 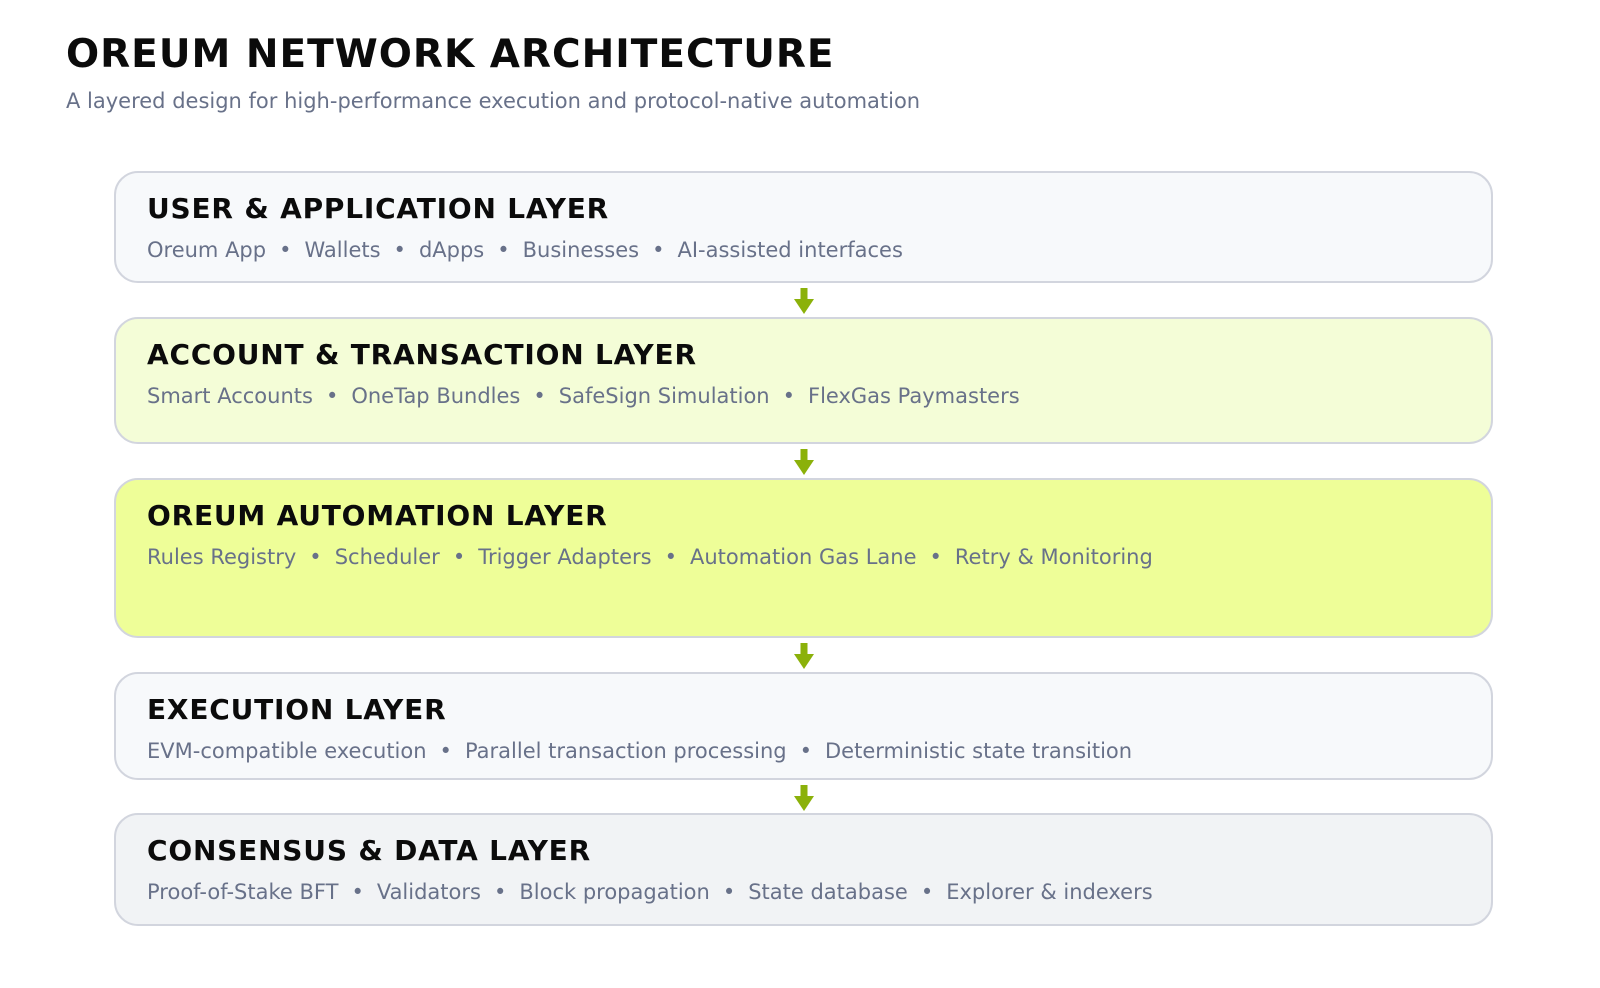 What do you see at coordinates (378, 208) in the screenshot?
I see `layer-title: USER & APPLICATION LAYER` at bounding box center [378, 208].